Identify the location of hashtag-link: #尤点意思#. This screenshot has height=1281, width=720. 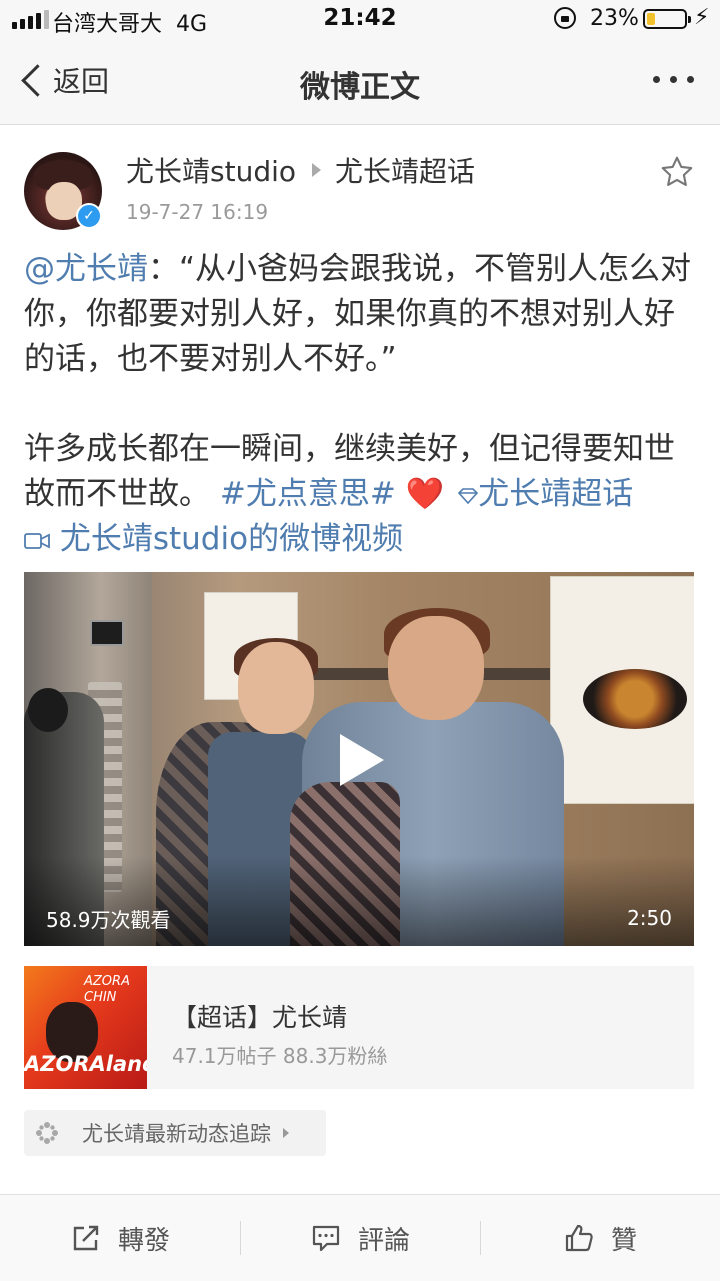
(308, 494).